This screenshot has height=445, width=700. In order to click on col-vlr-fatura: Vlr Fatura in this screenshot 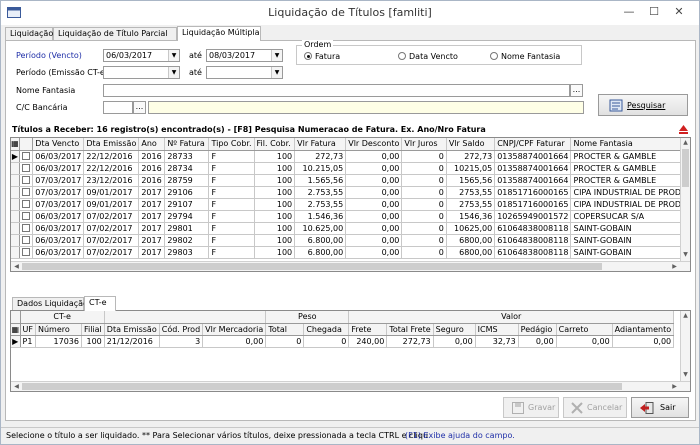, I will do `click(320, 144)`.